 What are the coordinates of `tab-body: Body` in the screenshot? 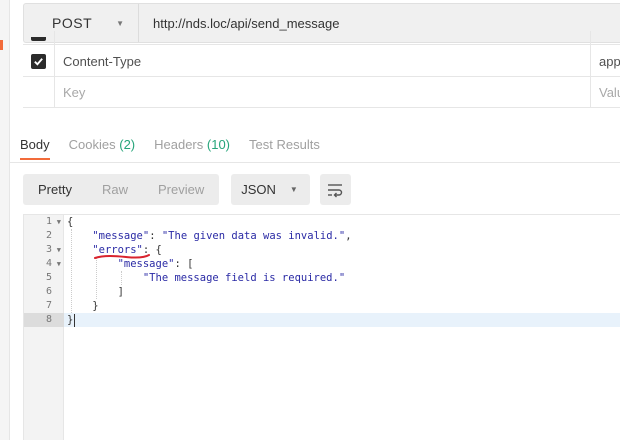 It's located at (35, 148).